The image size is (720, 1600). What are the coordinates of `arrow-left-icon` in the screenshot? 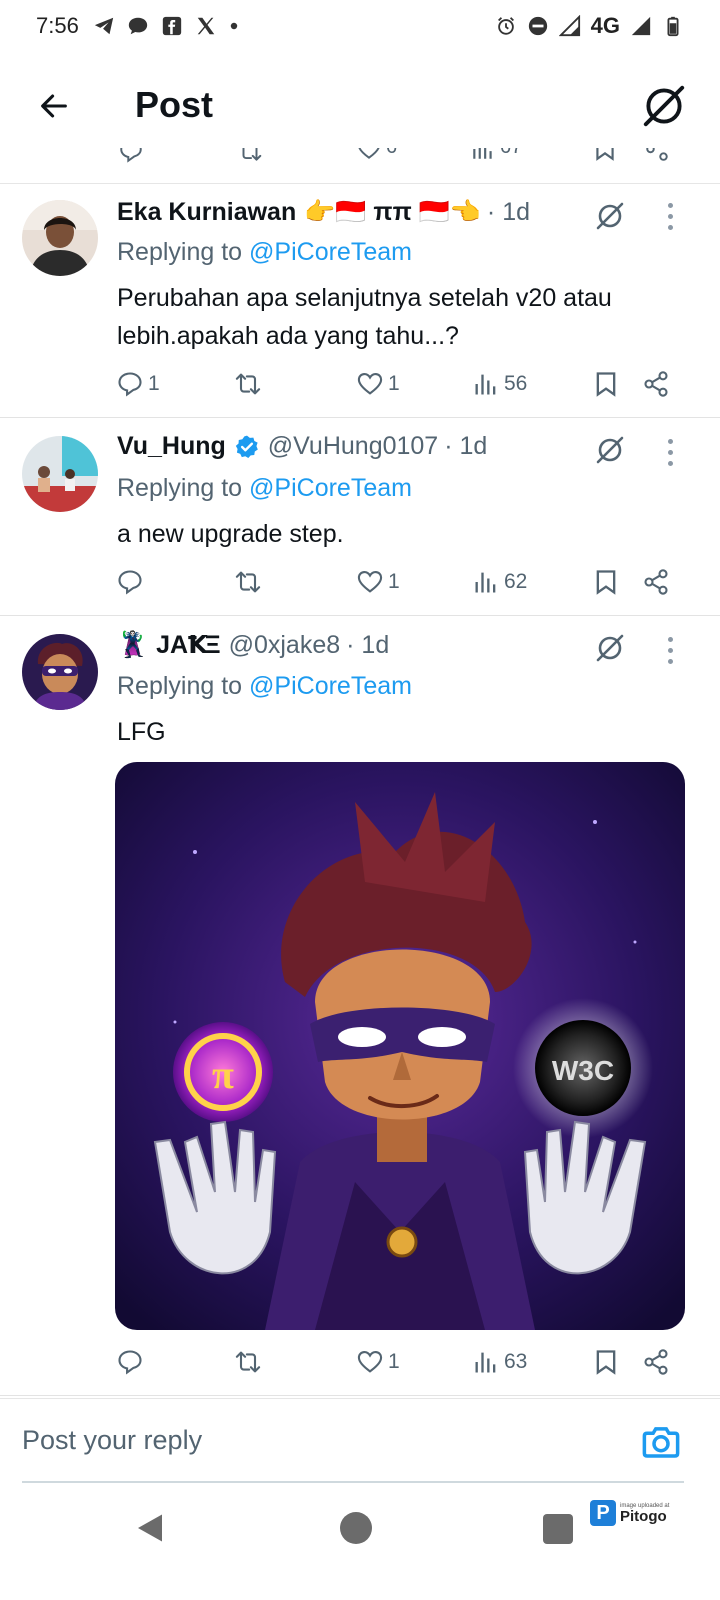 It's located at (54, 106).